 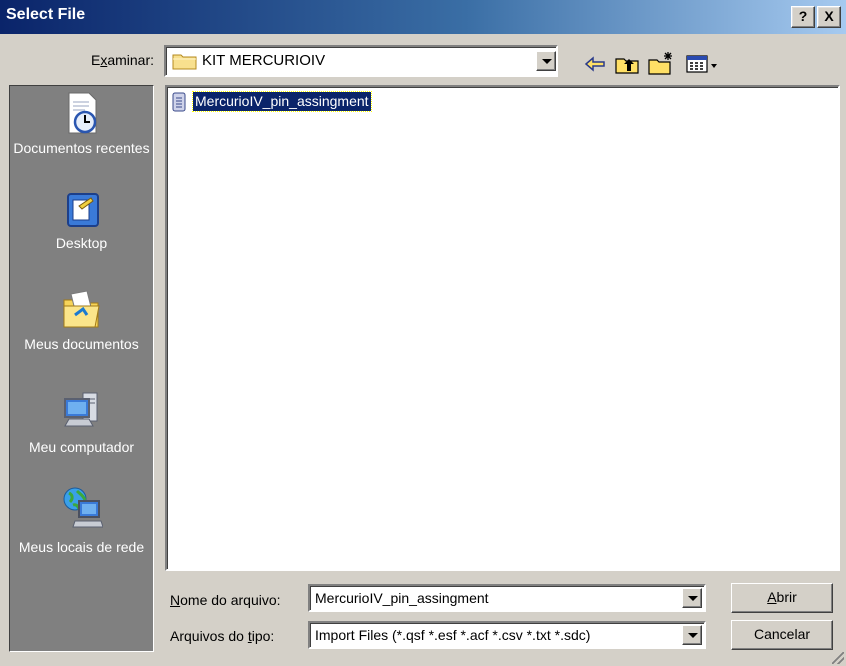 What do you see at coordinates (692, 598) in the screenshot?
I see `filename-dropdown-button` at bounding box center [692, 598].